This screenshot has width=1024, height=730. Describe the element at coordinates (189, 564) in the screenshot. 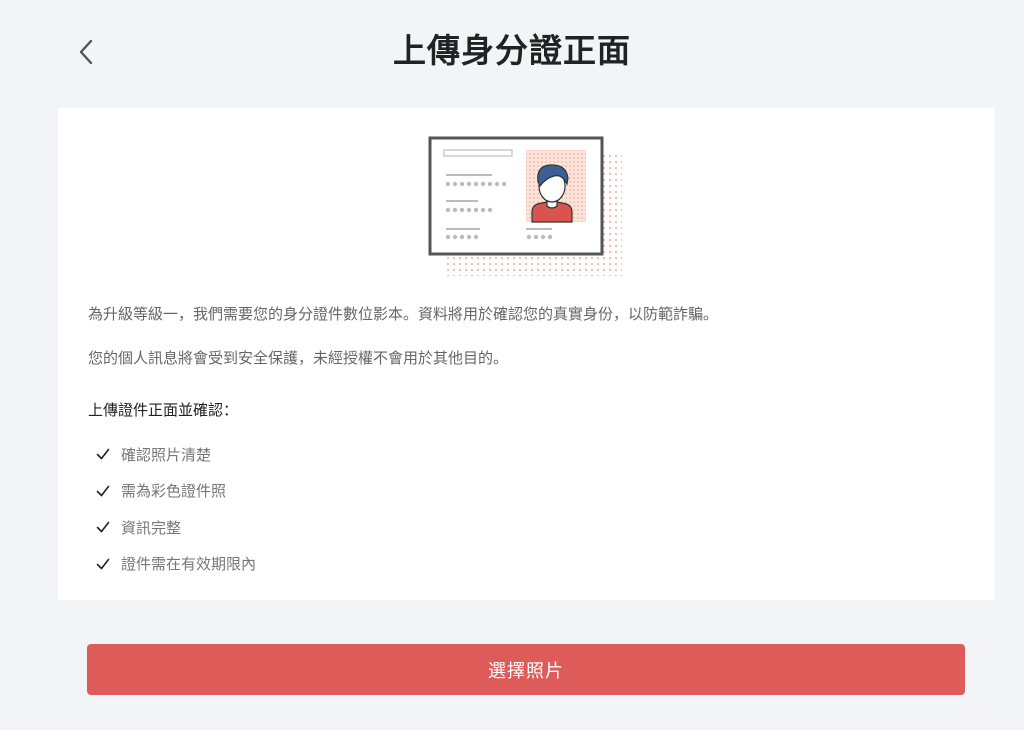

I see `checklist-item-label: 證件需在有效期限內` at that location.